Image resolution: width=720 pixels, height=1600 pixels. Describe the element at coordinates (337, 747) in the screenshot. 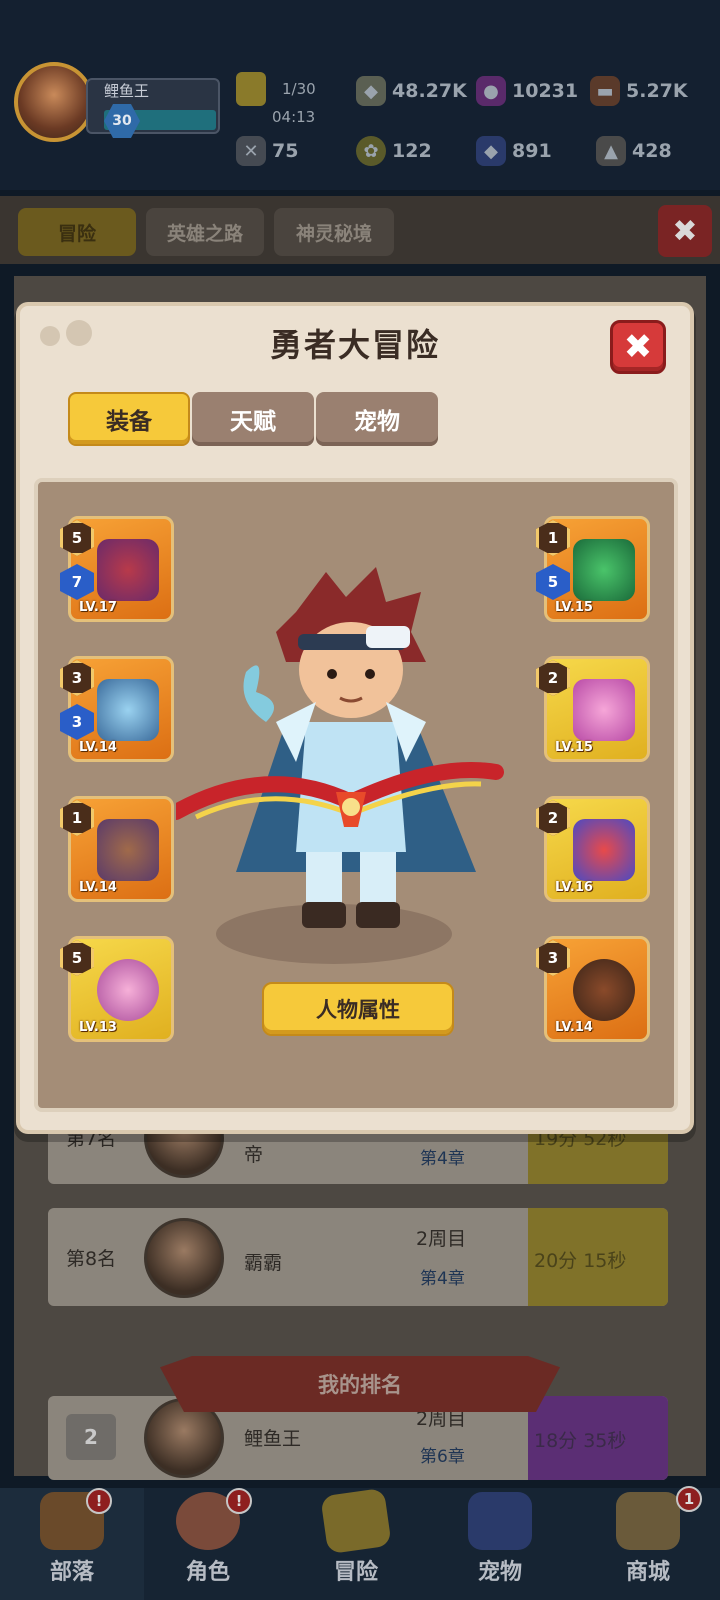

I see `hero-character` at that location.